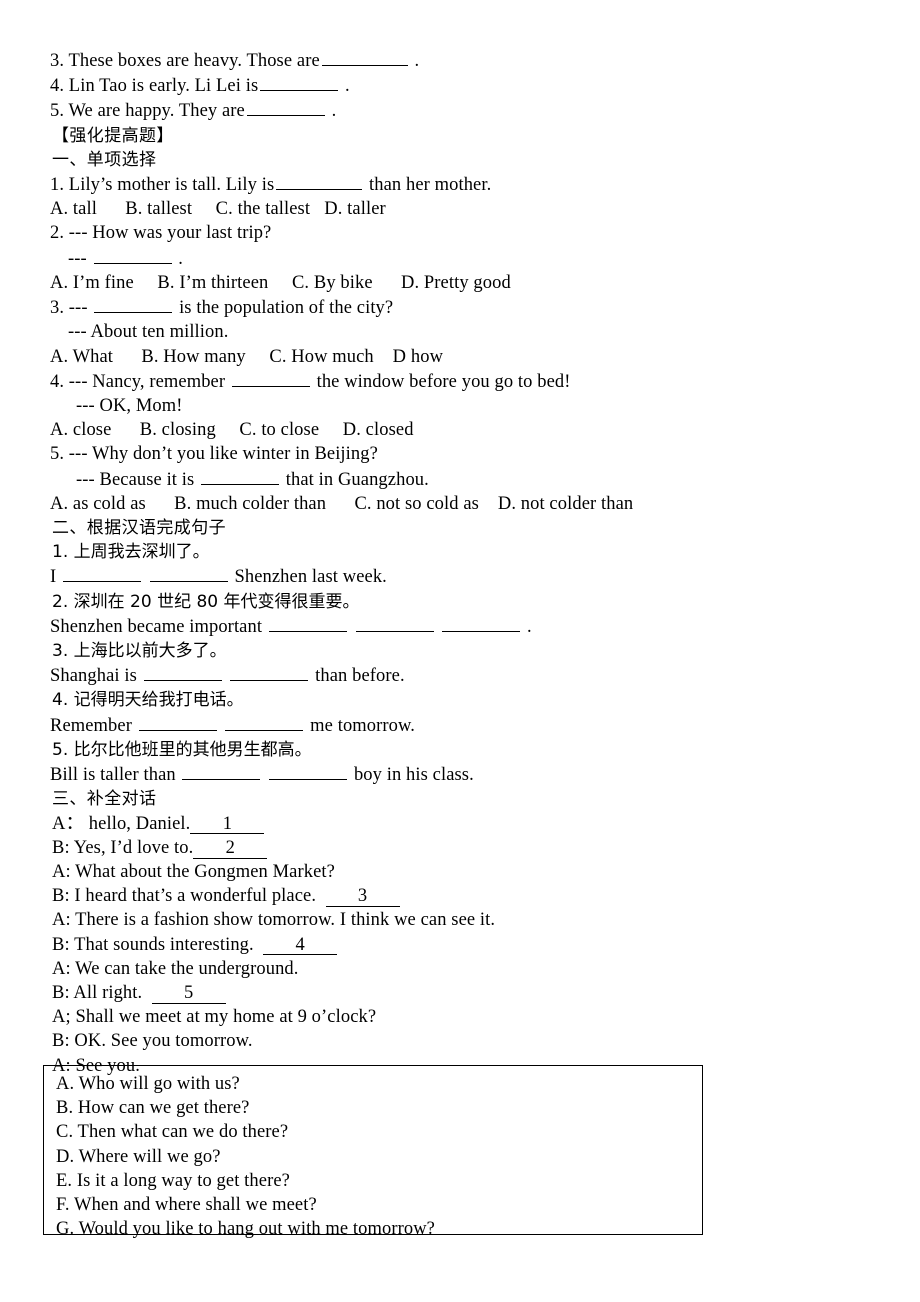 The image size is (920, 1302). Describe the element at coordinates (400, 848) in the screenshot. I see `dialogue-line: B: Yes, I’d love to. 2` at that location.